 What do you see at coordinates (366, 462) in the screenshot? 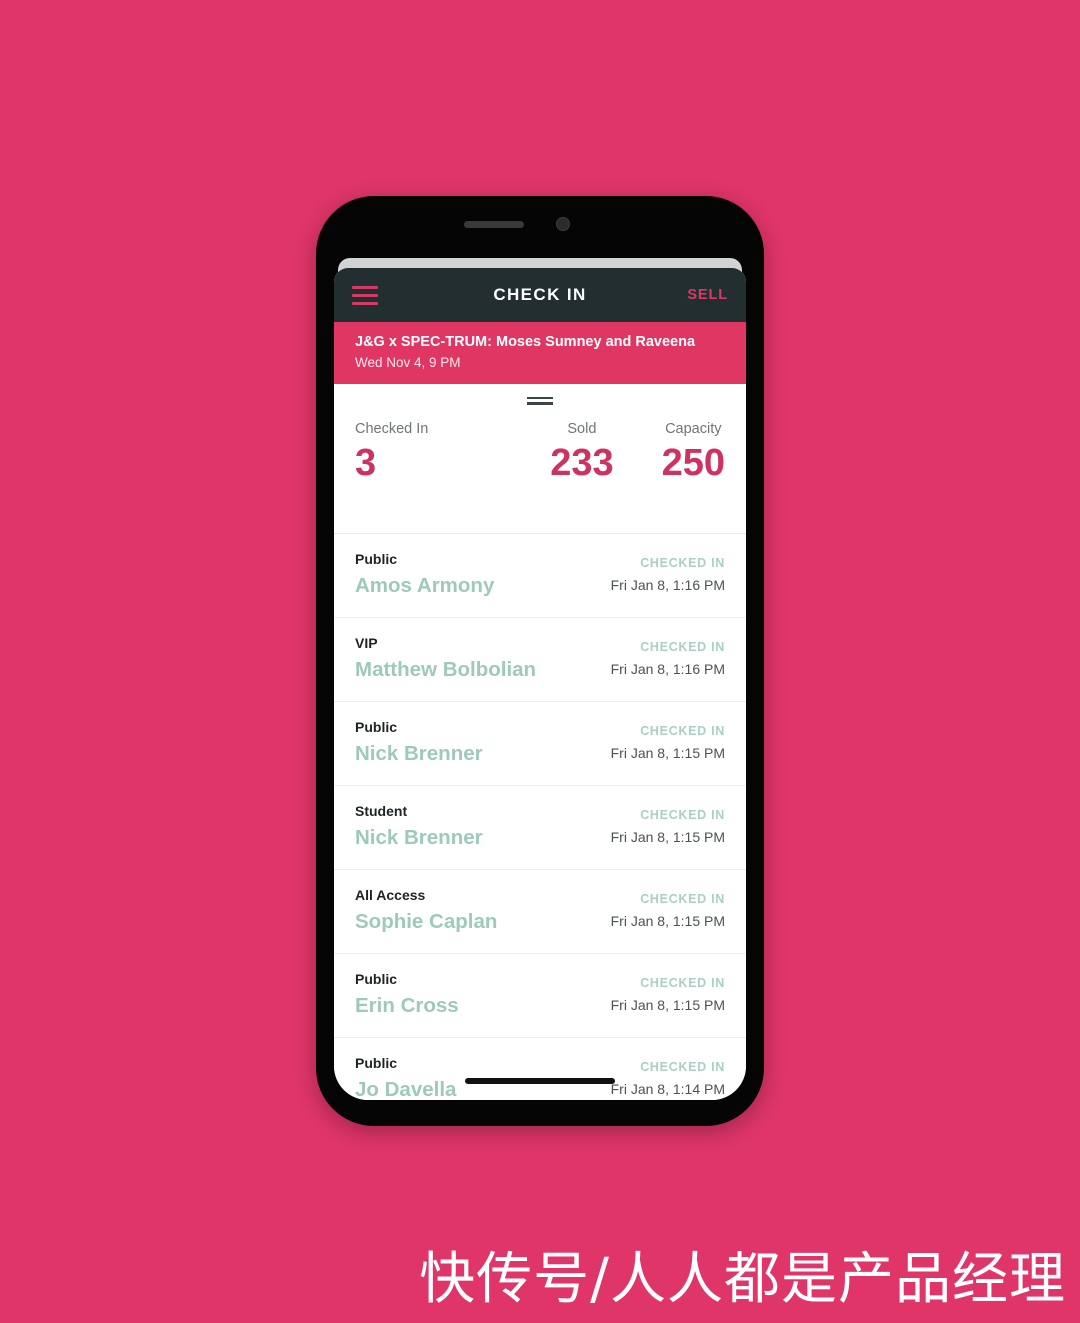
I see `stat-checked-in-value: 3` at bounding box center [366, 462].